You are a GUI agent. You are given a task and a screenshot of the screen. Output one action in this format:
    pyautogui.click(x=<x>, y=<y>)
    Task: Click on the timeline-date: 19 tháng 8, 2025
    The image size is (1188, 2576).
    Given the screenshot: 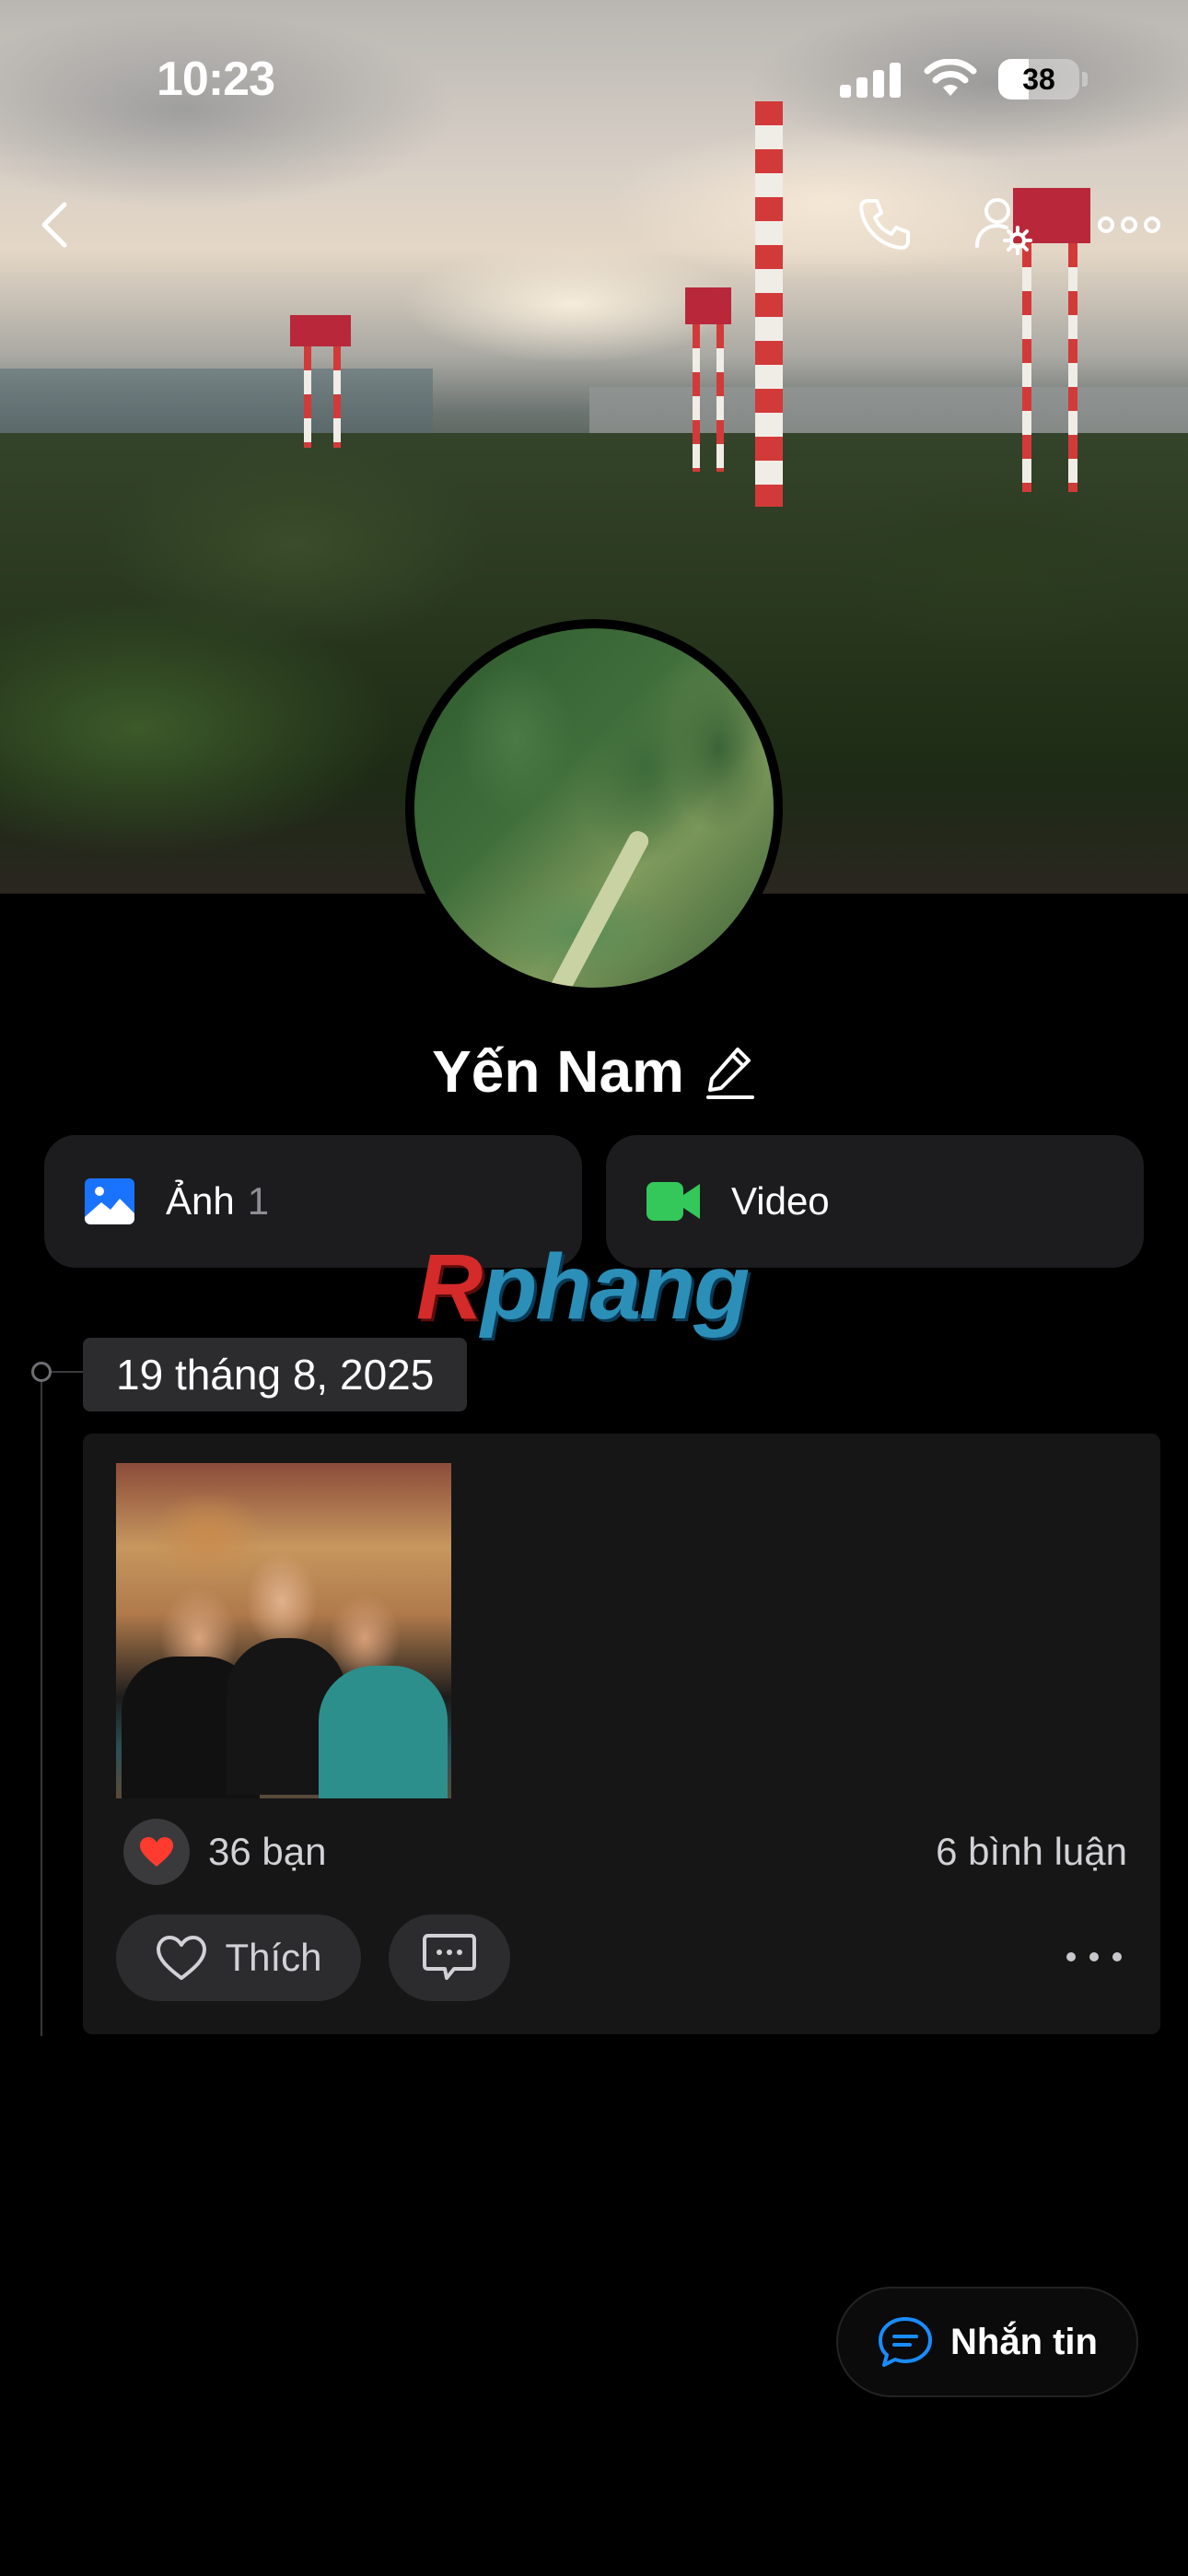 What is the action you would take?
    pyautogui.click(x=275, y=1374)
    